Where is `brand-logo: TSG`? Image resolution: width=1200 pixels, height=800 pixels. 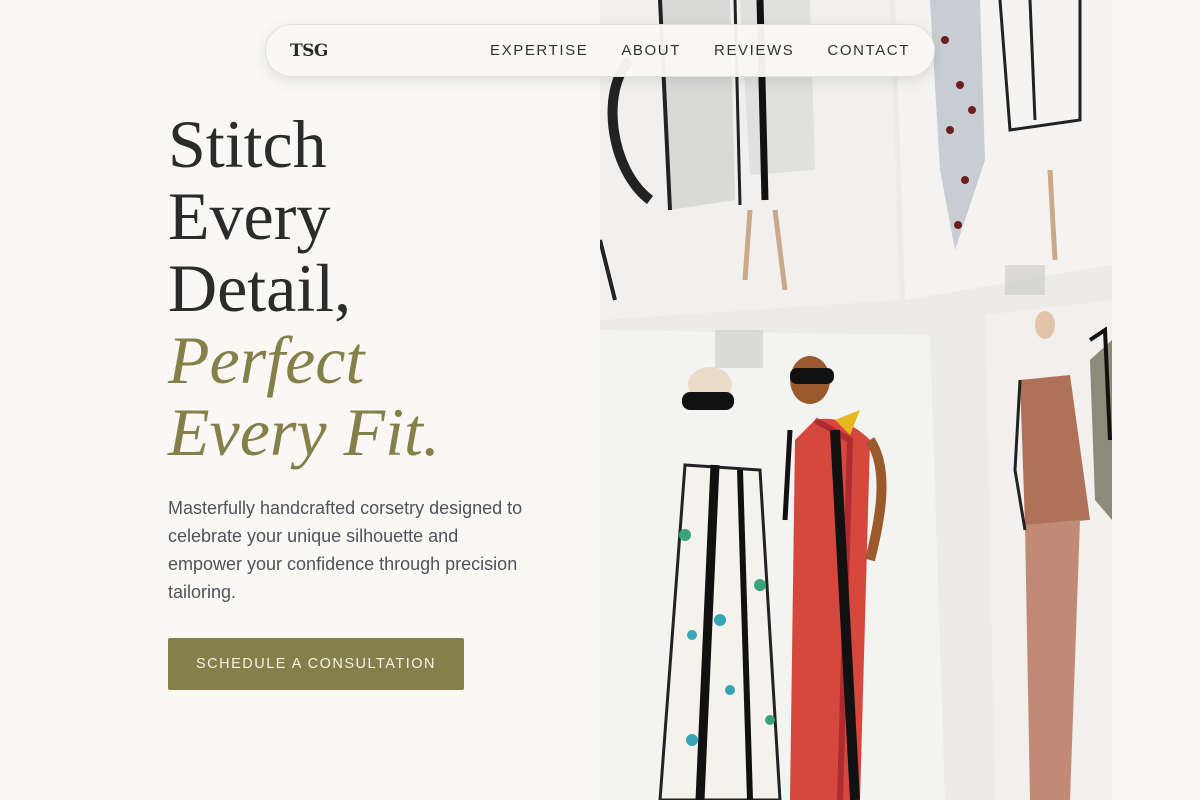
brand-logo: TSG is located at coordinates (309, 51).